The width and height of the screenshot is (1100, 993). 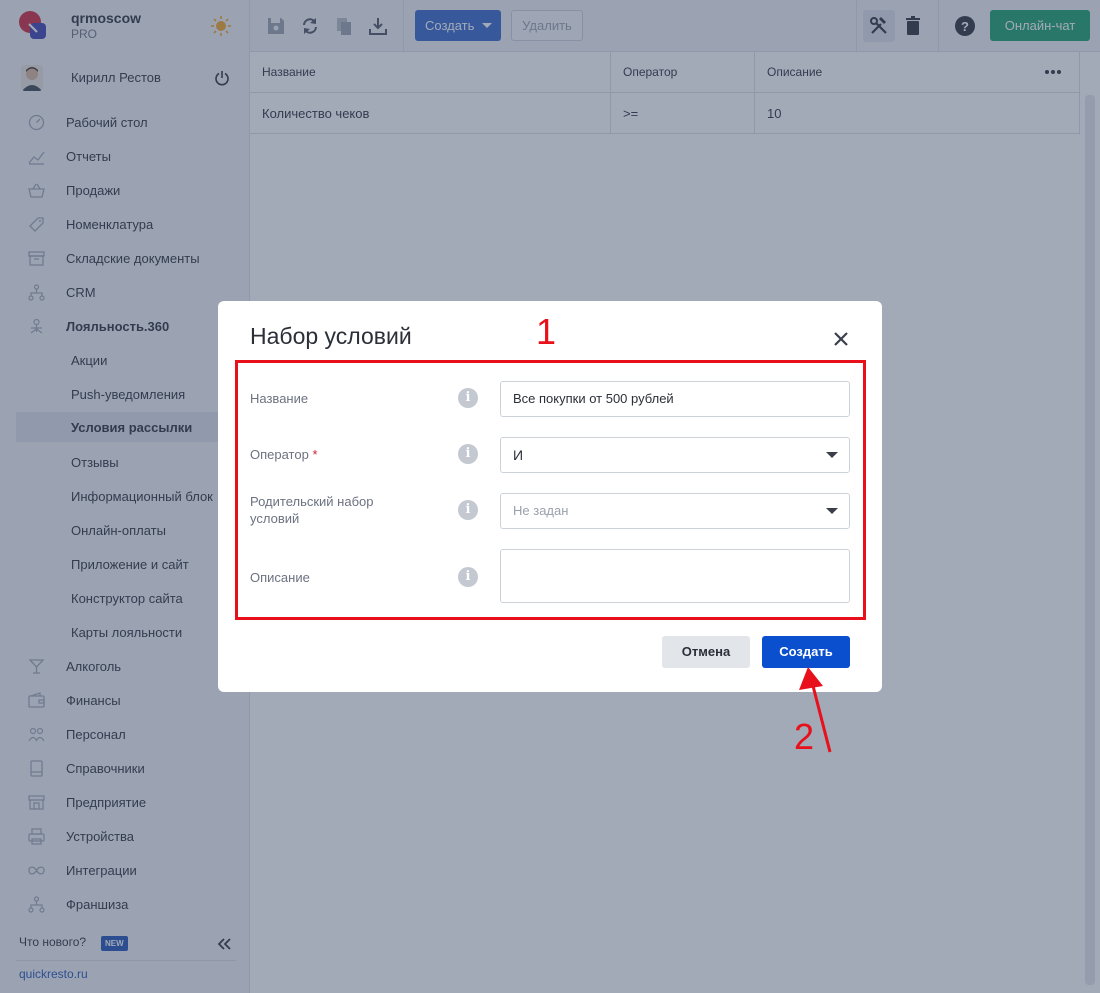 I want to click on cancel-button: Отмена, so click(x=706, y=652).